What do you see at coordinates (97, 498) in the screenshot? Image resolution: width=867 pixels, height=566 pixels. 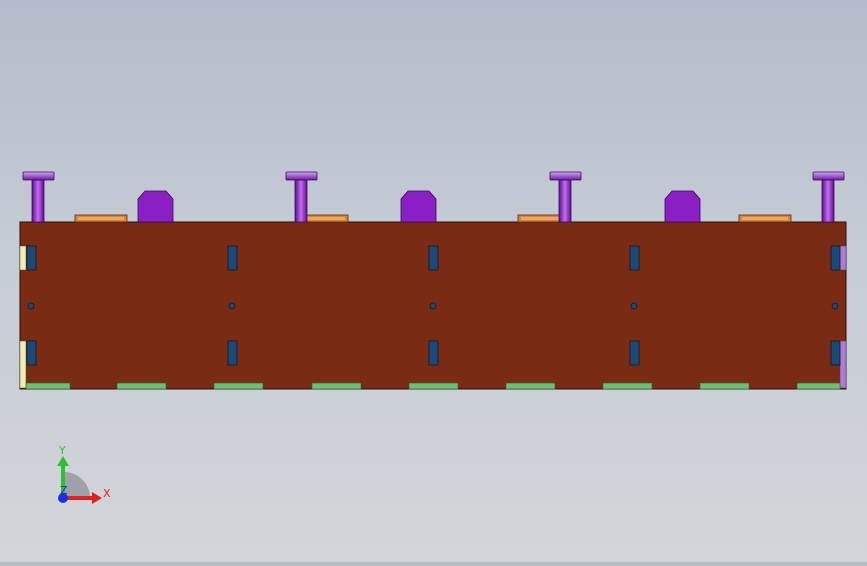 I see `x-axis-arrow-icon` at bounding box center [97, 498].